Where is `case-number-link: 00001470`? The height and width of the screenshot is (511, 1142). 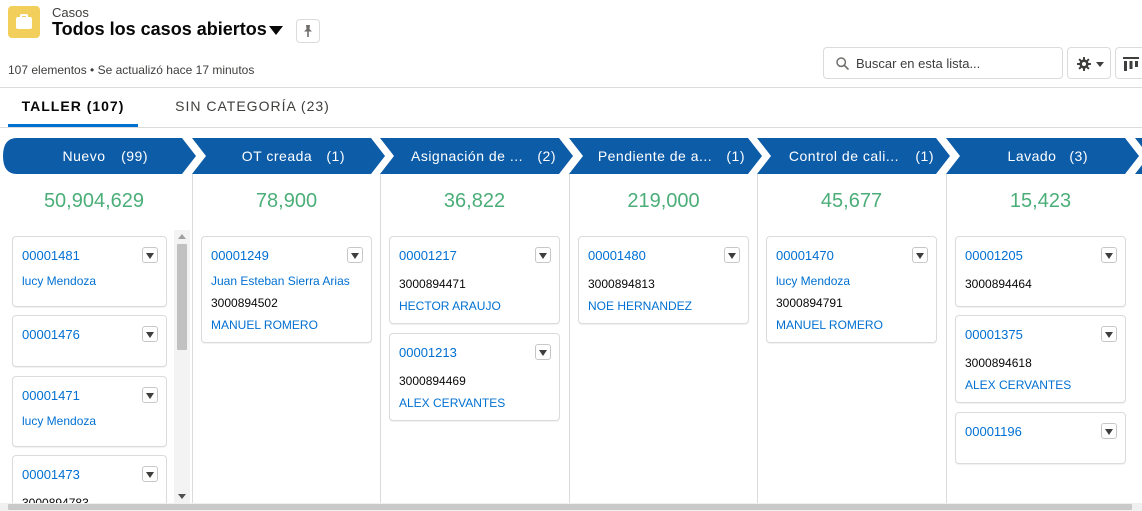 case-number-link: 00001470 is located at coordinates (805, 255).